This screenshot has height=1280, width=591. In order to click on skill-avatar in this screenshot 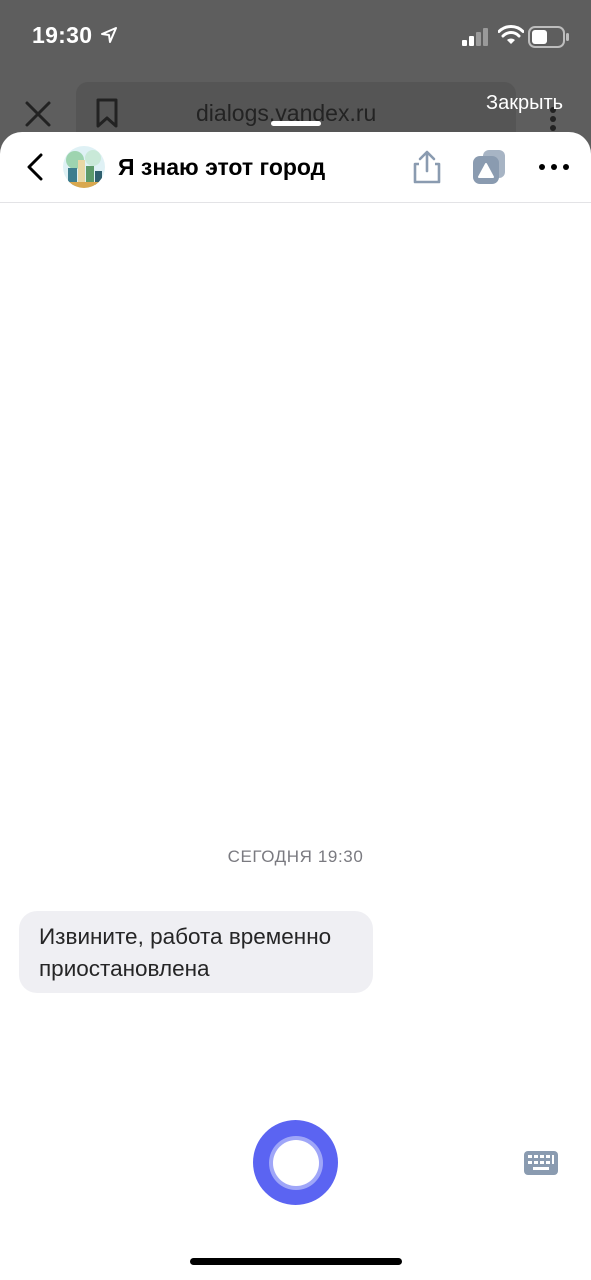, I will do `click(84, 167)`.